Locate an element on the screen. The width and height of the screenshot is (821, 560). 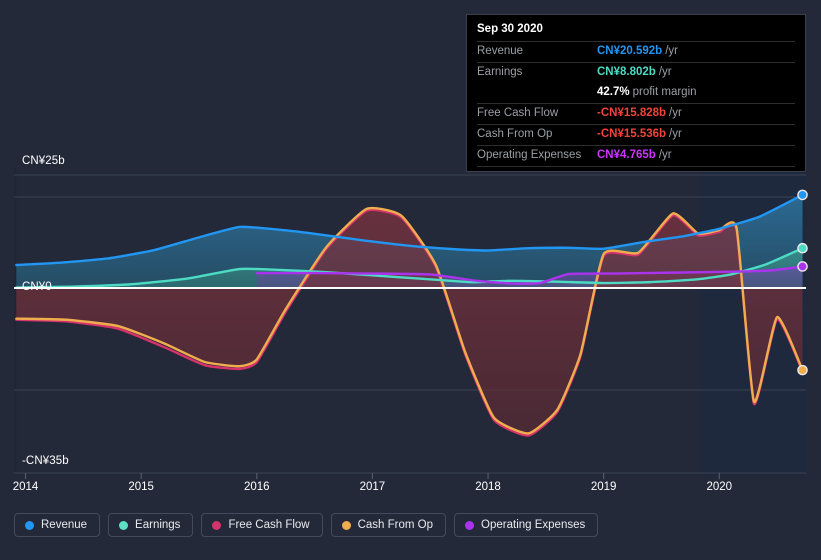
tooltip-row-label: Cash From Op is located at coordinates (515, 134).